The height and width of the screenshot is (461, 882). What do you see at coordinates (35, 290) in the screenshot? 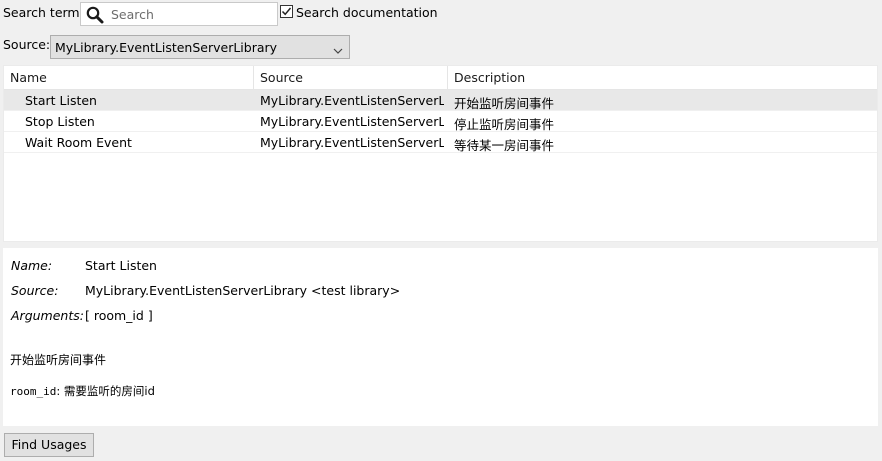
I see `details-source-label: Source:` at bounding box center [35, 290].